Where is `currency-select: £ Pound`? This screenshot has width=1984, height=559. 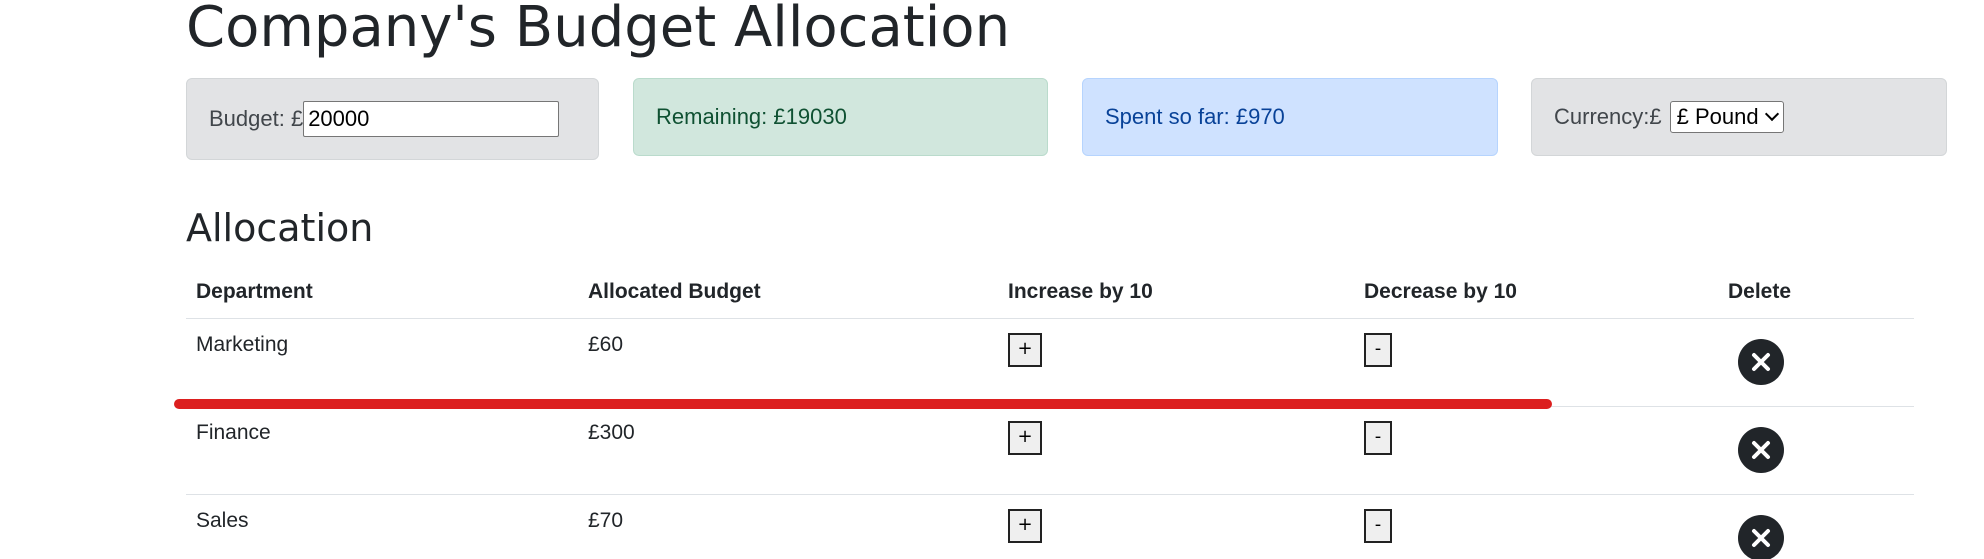 currency-select: £ Pound is located at coordinates (1726, 117).